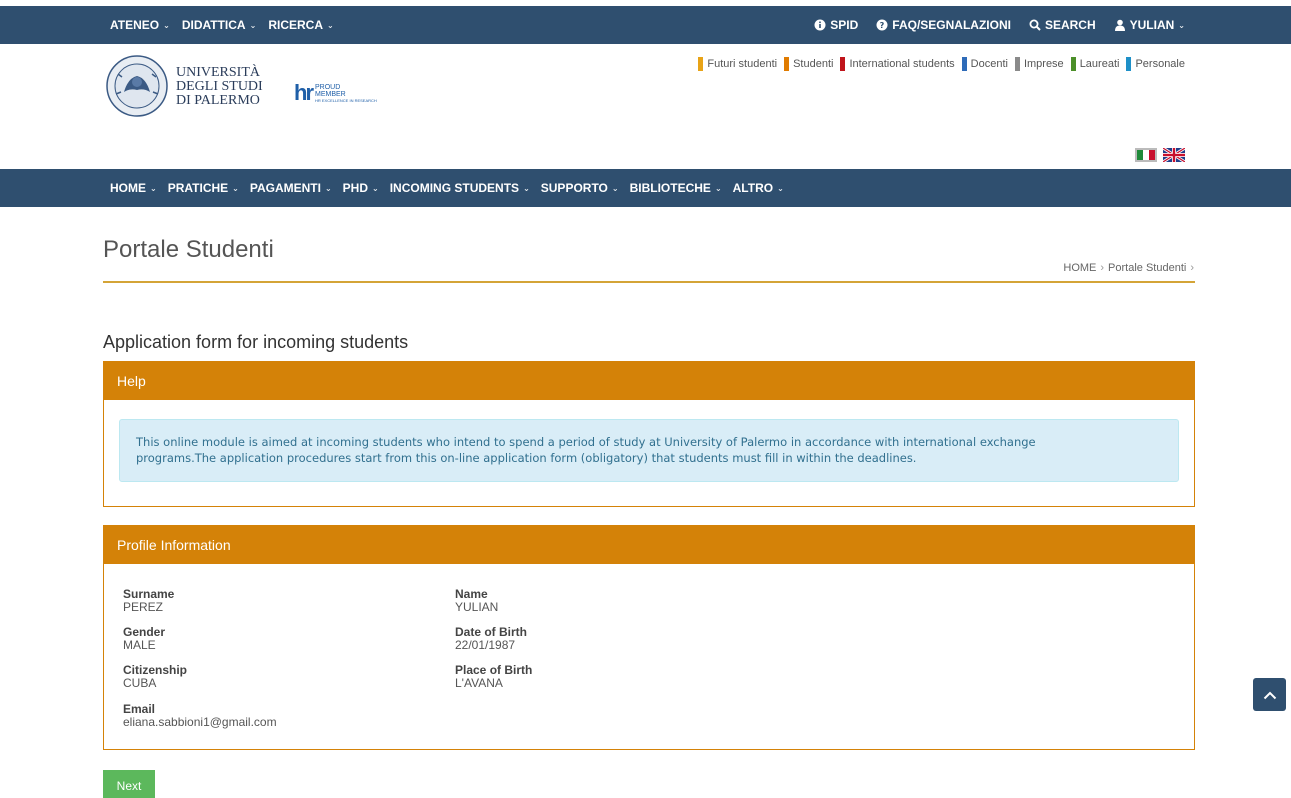  Describe the element at coordinates (200, 722) in the screenshot. I see `email-value: eliana.sabbioni1@gmail.com` at that location.